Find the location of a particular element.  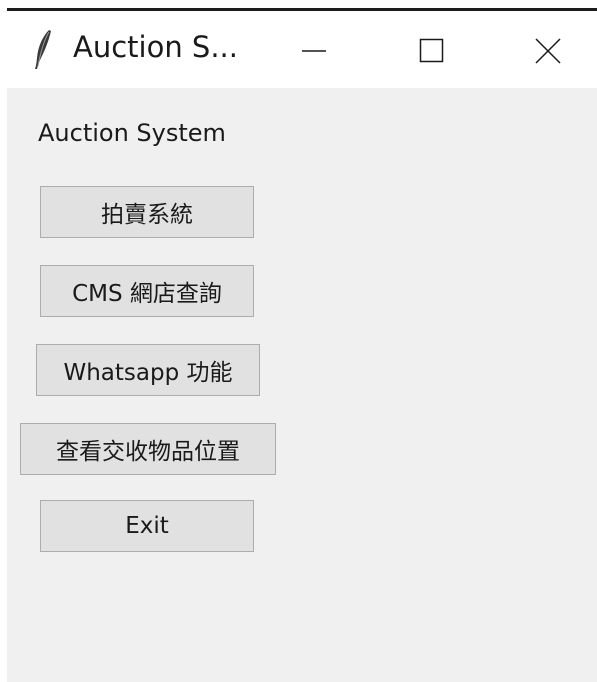

whatsapp-function-button: Whatsapp 功能 is located at coordinates (148, 370).